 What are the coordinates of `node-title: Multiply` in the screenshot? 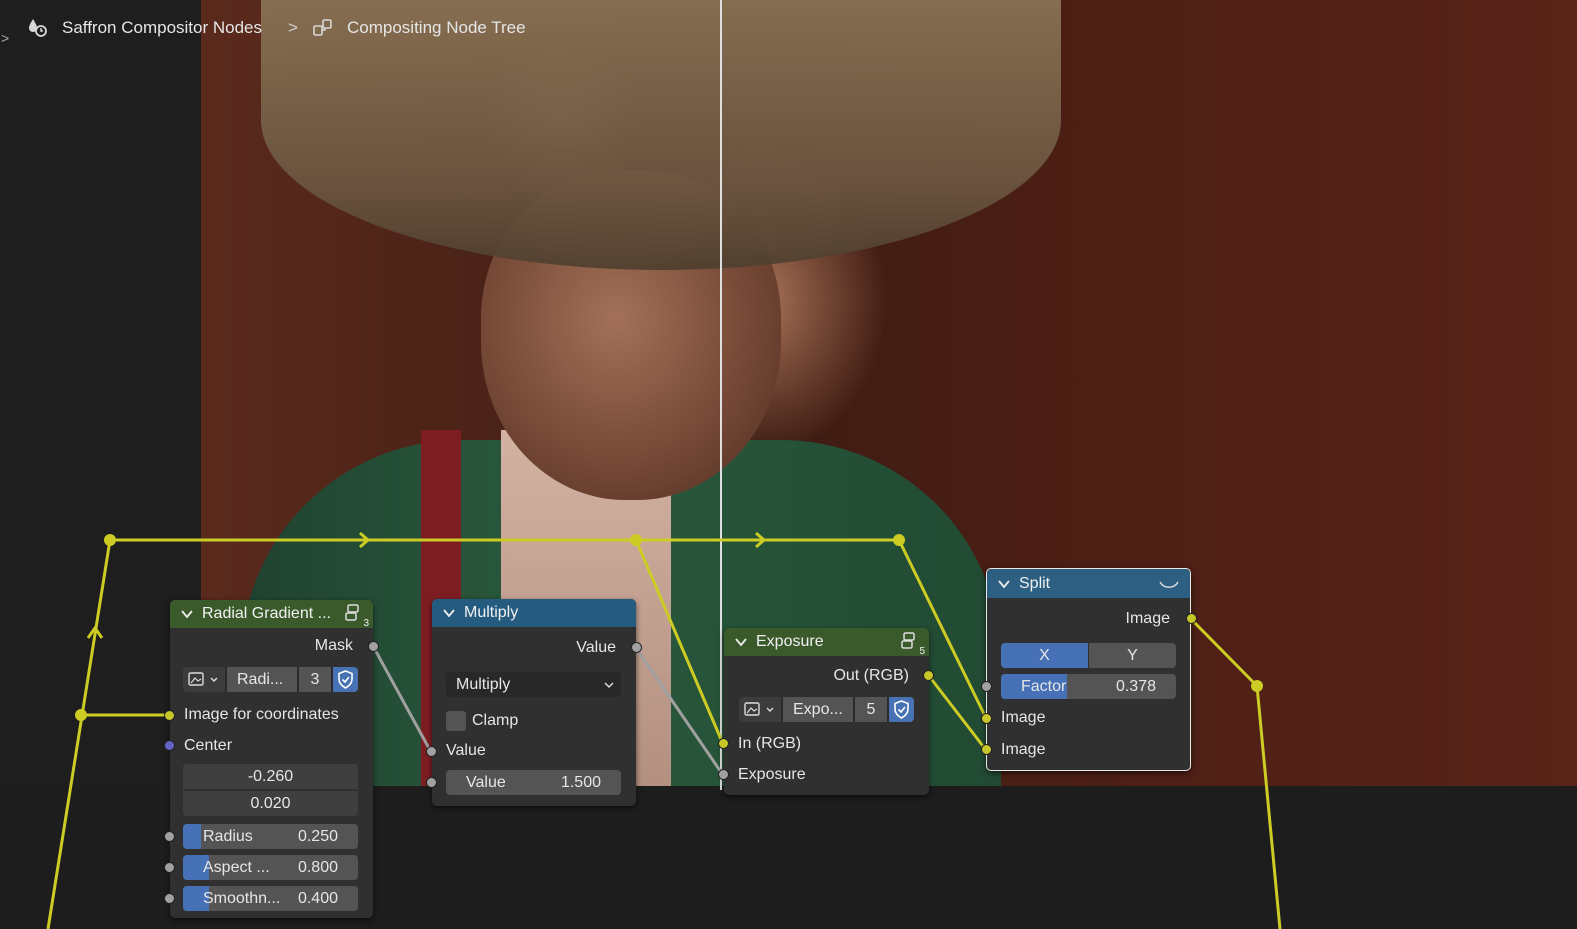 It's located at (491, 612).